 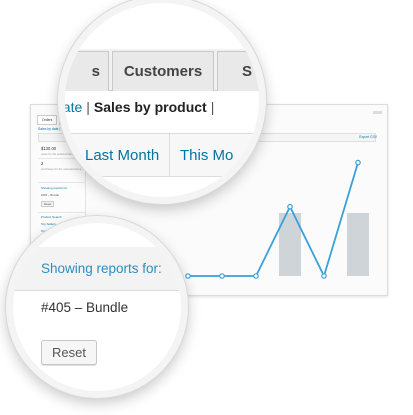 I want to click on mini-product: #405 – Bundle, so click(x=50, y=195).